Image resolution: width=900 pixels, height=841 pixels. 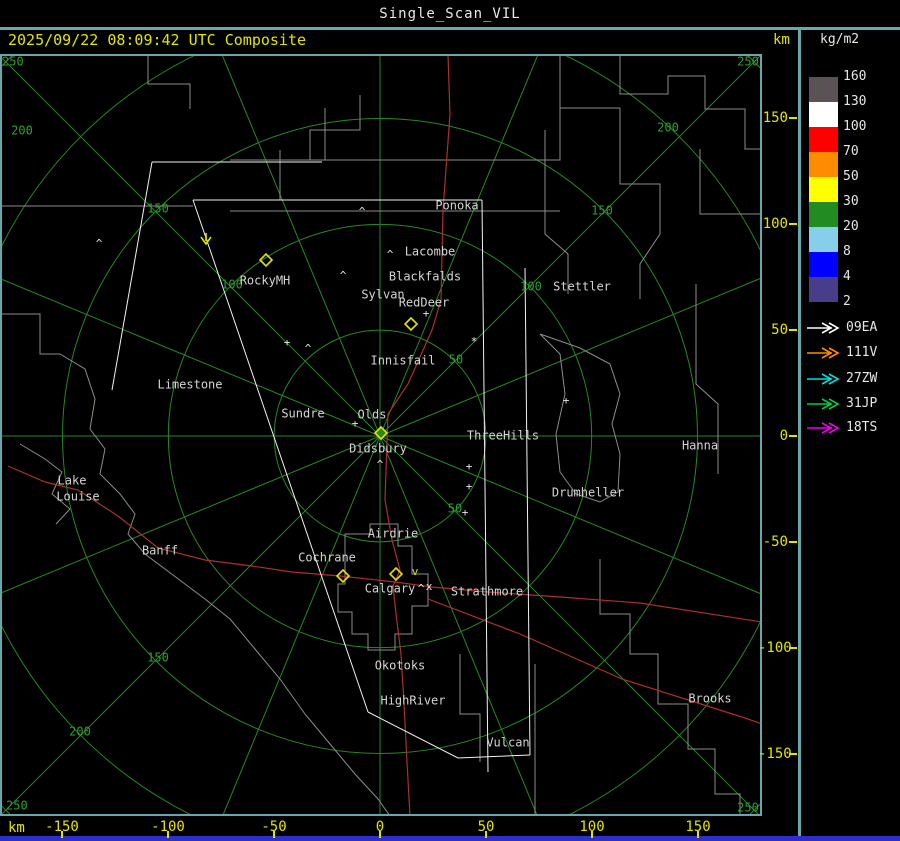 What do you see at coordinates (430, 252) in the screenshot?
I see `city-label: Lacombe` at bounding box center [430, 252].